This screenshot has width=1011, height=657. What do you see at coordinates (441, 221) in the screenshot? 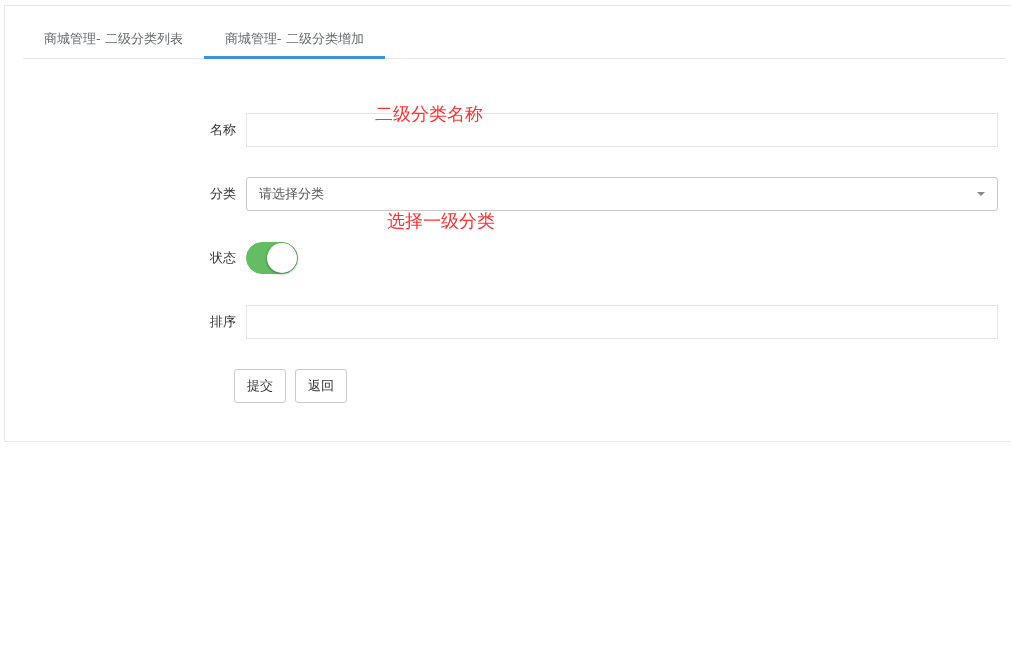
I see `annotation-text: 选择一级分类` at bounding box center [441, 221].